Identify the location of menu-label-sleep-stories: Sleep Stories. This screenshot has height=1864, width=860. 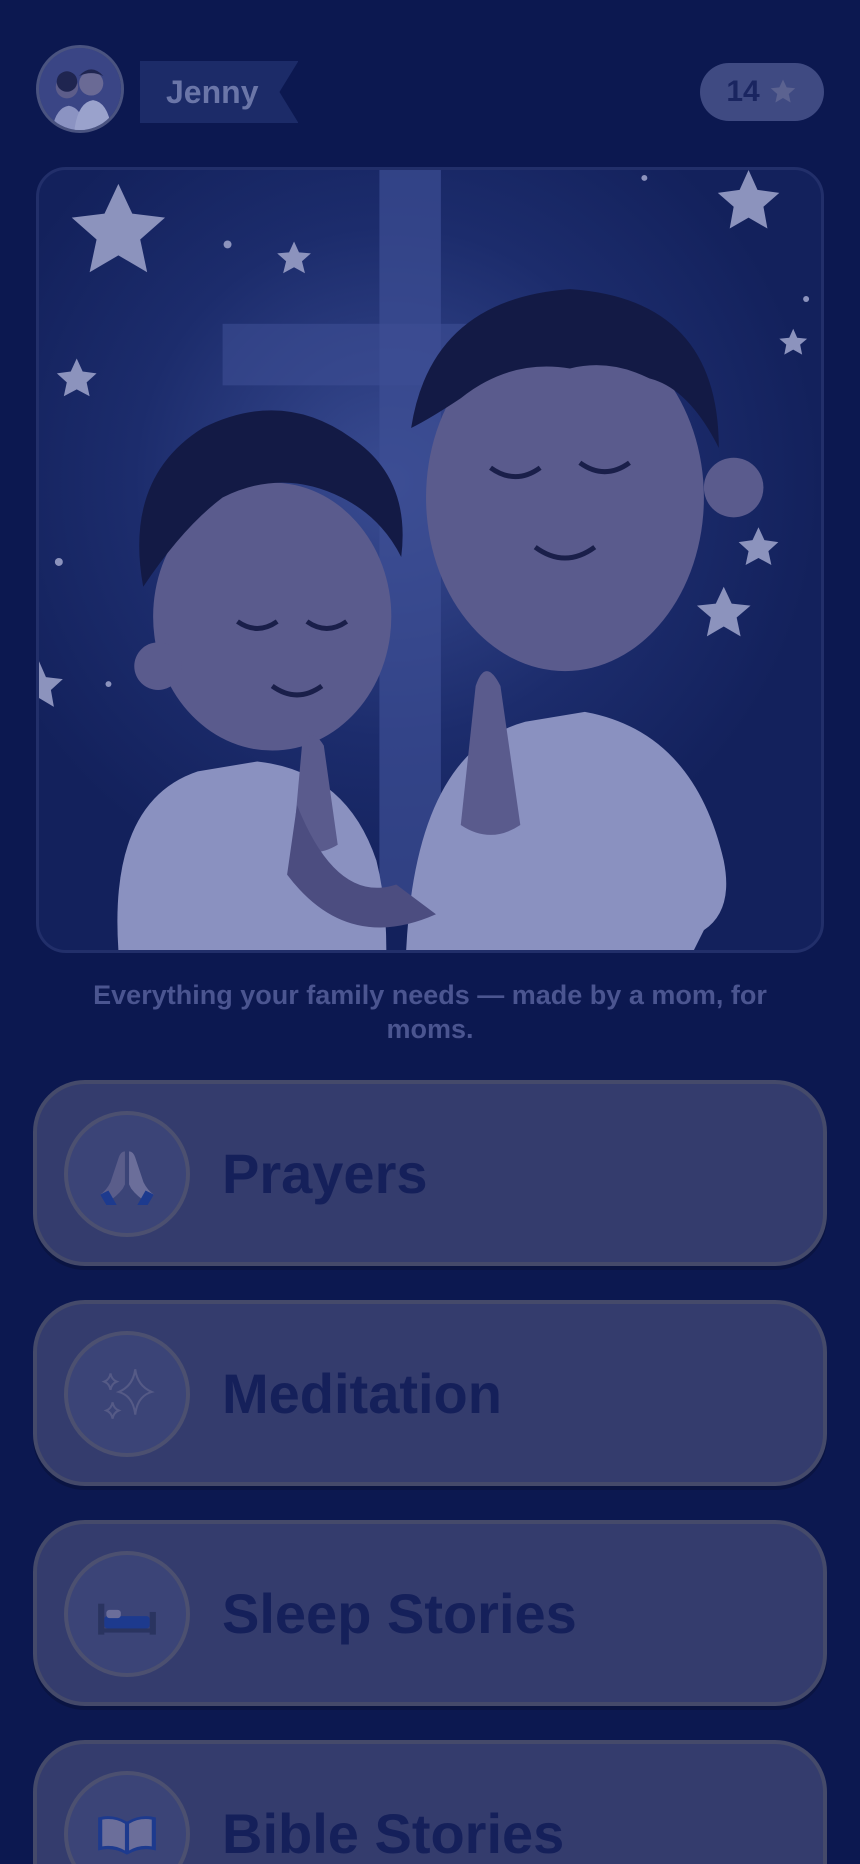
(399, 1613).